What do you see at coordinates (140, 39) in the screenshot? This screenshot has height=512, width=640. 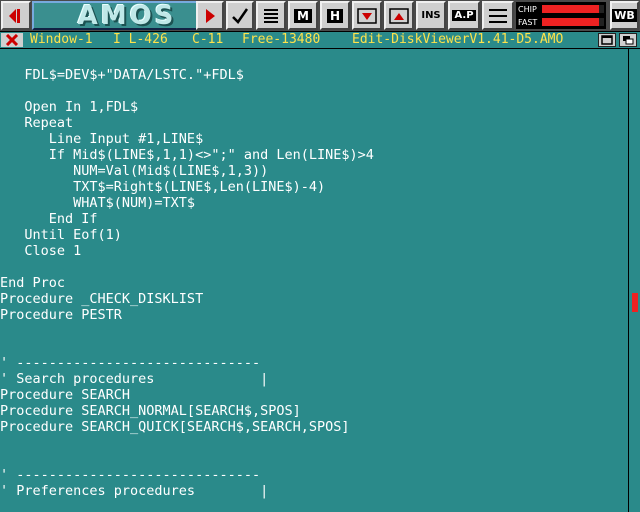 I see `line-number: I L-426` at bounding box center [140, 39].